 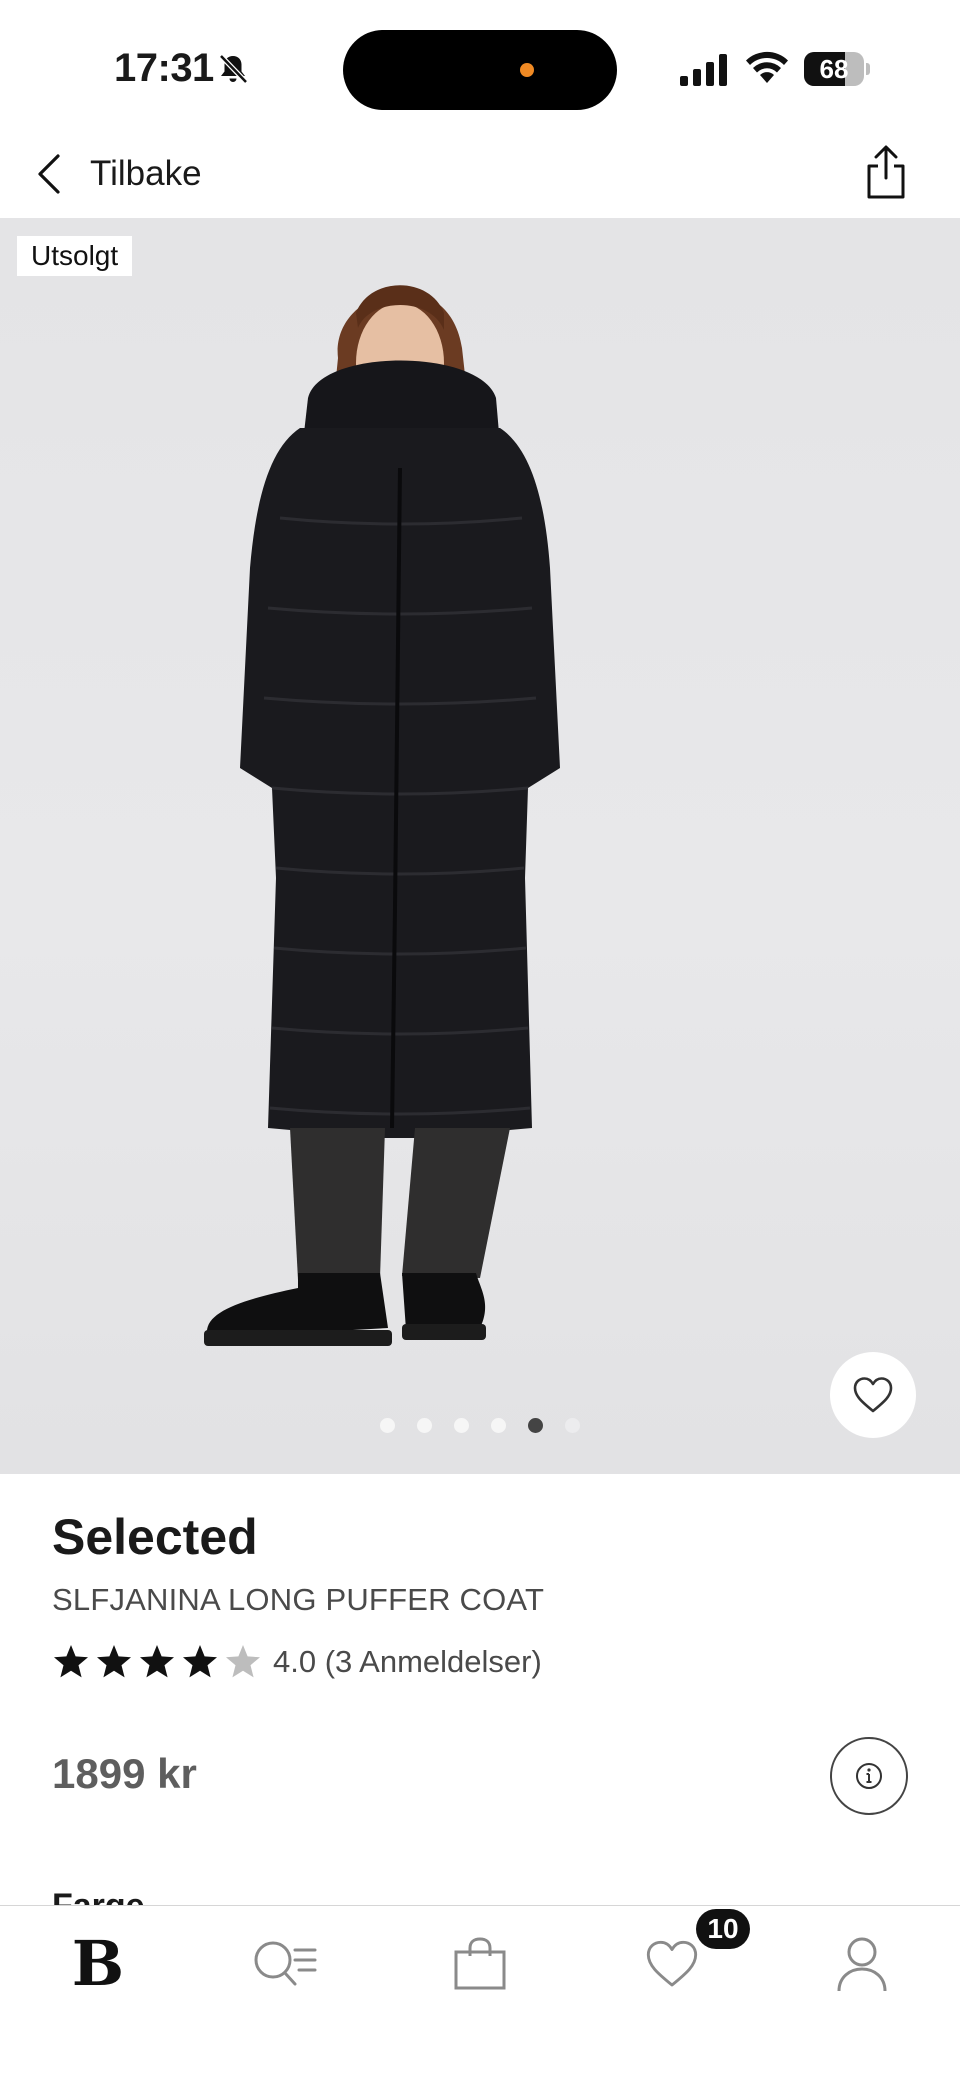 What do you see at coordinates (49, 174) in the screenshot?
I see `chevron-left-icon` at bounding box center [49, 174].